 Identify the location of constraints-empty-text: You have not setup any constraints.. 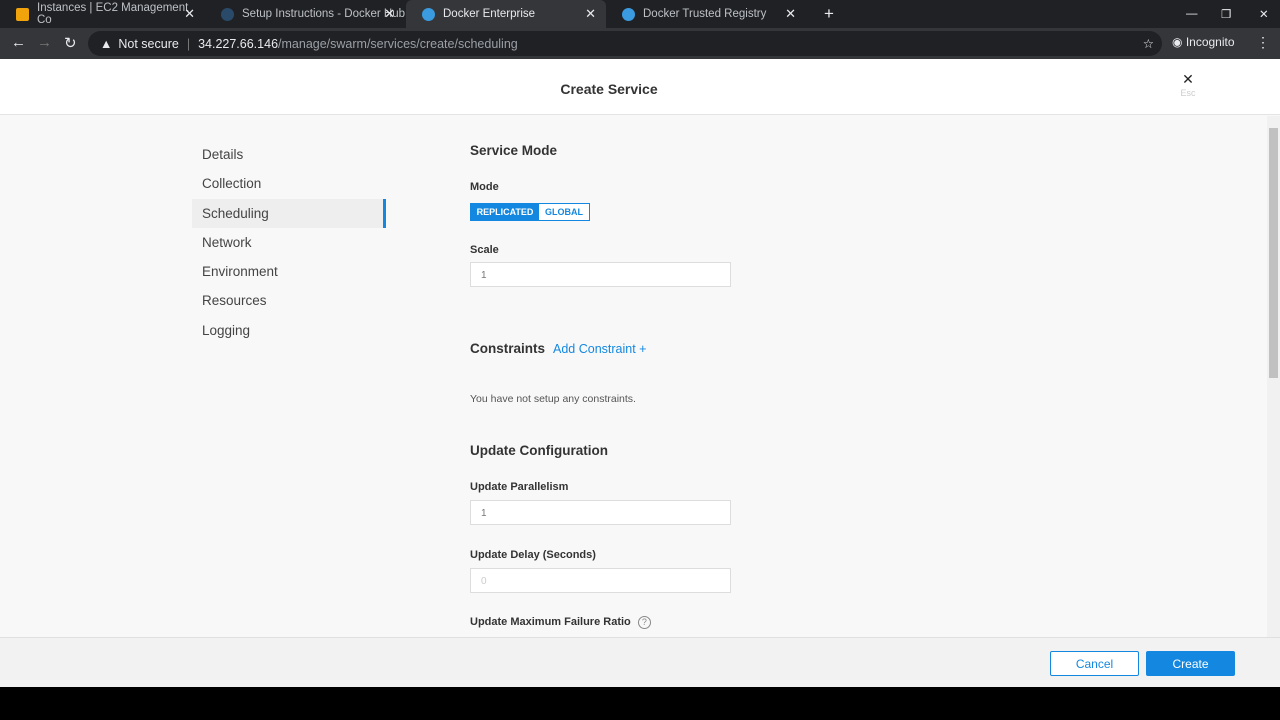
(553, 399).